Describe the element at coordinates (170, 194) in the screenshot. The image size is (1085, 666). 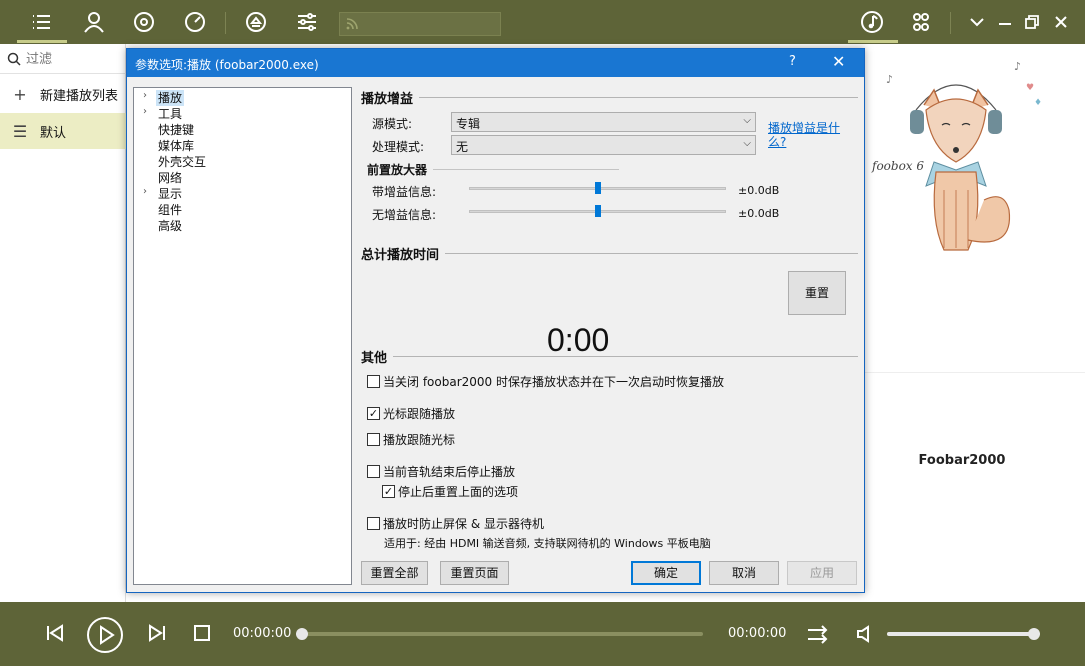
I see `tree-item-display: 显示` at that location.